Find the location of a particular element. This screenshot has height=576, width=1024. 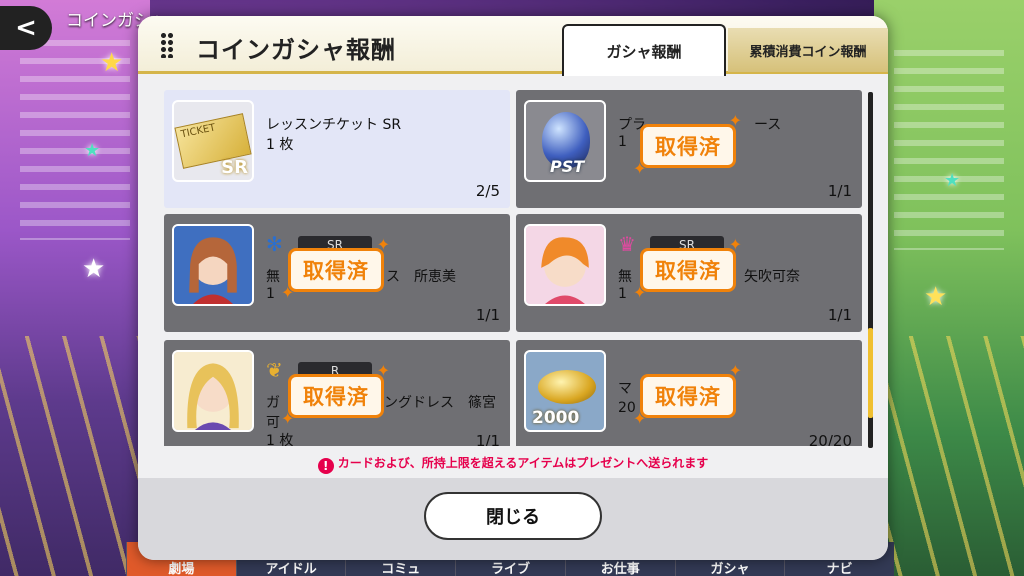

exclamation-icon: ! is located at coordinates (325, 466).